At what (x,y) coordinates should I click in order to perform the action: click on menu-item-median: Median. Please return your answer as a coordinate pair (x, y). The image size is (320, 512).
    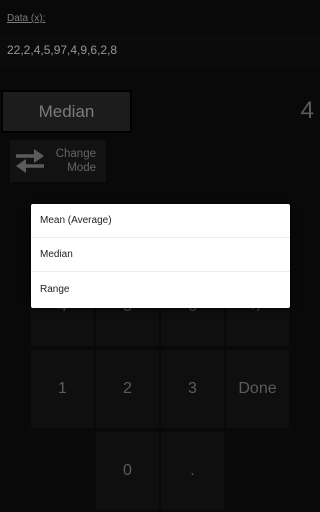
    Looking at the image, I should click on (160, 255).